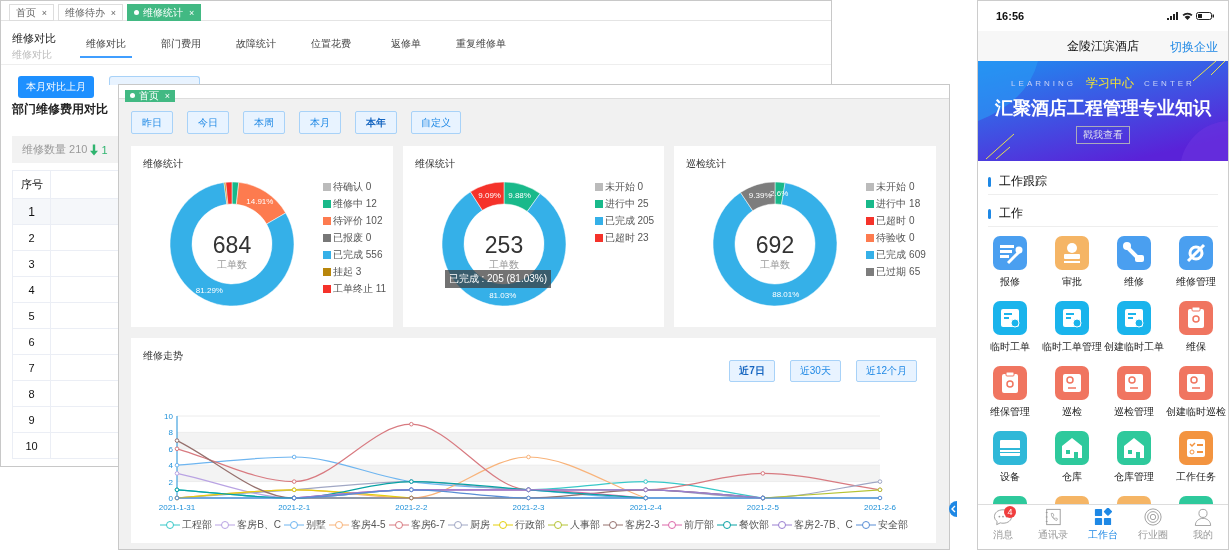 This screenshot has height=552, width=1231. I want to click on card-title: 维修走势, so click(162, 356).